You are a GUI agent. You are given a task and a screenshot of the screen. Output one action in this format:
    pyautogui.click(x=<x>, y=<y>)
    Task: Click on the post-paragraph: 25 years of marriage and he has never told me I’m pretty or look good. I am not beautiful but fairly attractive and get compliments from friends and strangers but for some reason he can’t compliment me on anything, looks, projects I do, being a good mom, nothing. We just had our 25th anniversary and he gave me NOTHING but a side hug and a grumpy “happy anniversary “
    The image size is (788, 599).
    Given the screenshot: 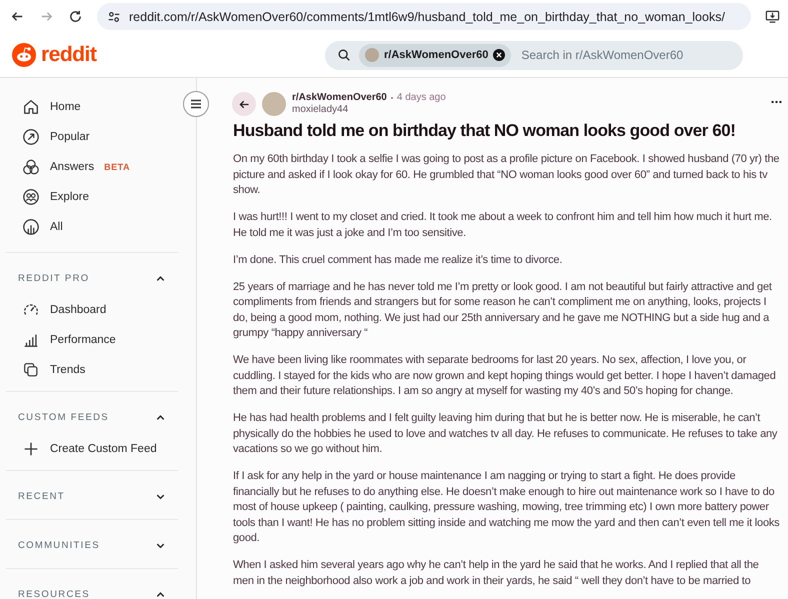 What is the action you would take?
    pyautogui.click(x=503, y=310)
    